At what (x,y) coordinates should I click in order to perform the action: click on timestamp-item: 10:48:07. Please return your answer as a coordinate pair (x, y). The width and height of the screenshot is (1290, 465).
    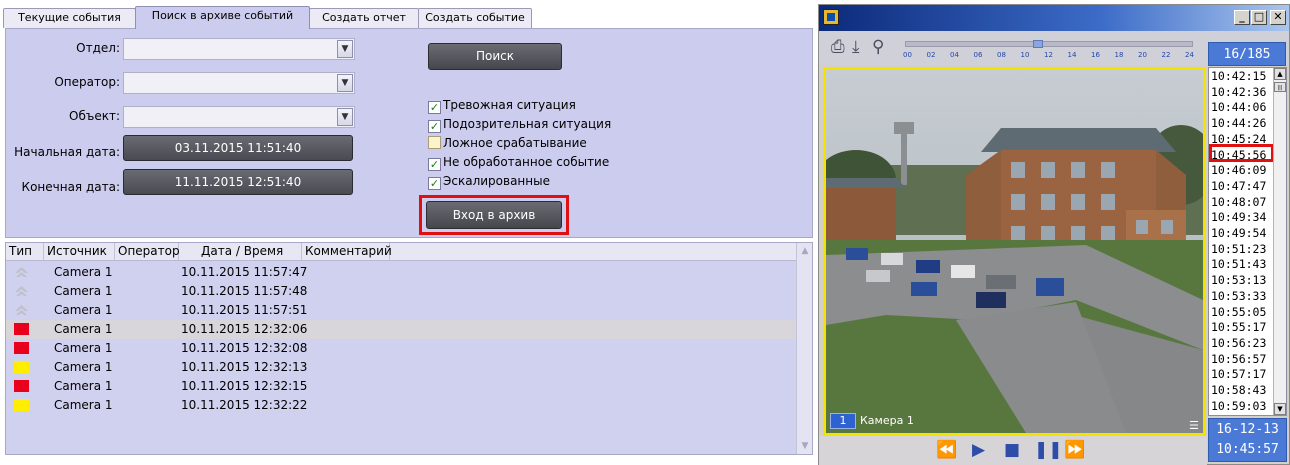
    Looking at the image, I should click on (1241, 202).